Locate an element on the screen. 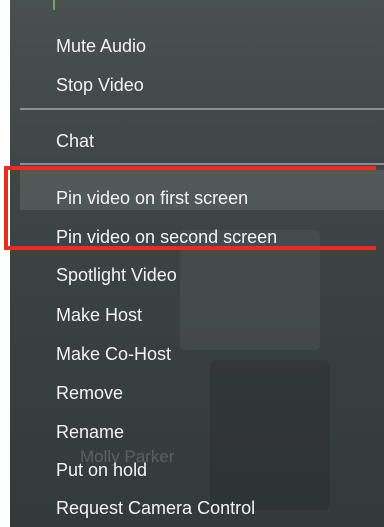  menu-item-pin-first-screen: Pin video on first screen is located at coordinates (152, 198).